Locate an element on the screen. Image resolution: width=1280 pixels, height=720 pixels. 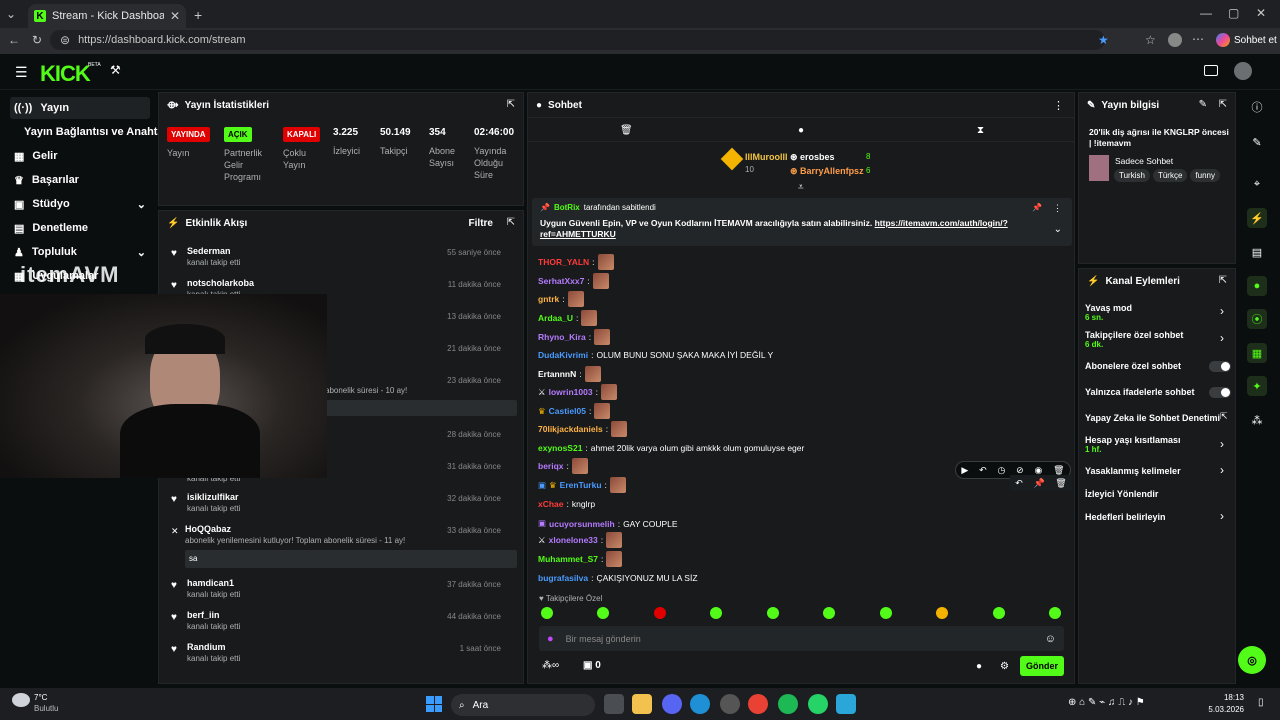
chat-message: 70likjackdaniels: is located at coordinates (583, 429).